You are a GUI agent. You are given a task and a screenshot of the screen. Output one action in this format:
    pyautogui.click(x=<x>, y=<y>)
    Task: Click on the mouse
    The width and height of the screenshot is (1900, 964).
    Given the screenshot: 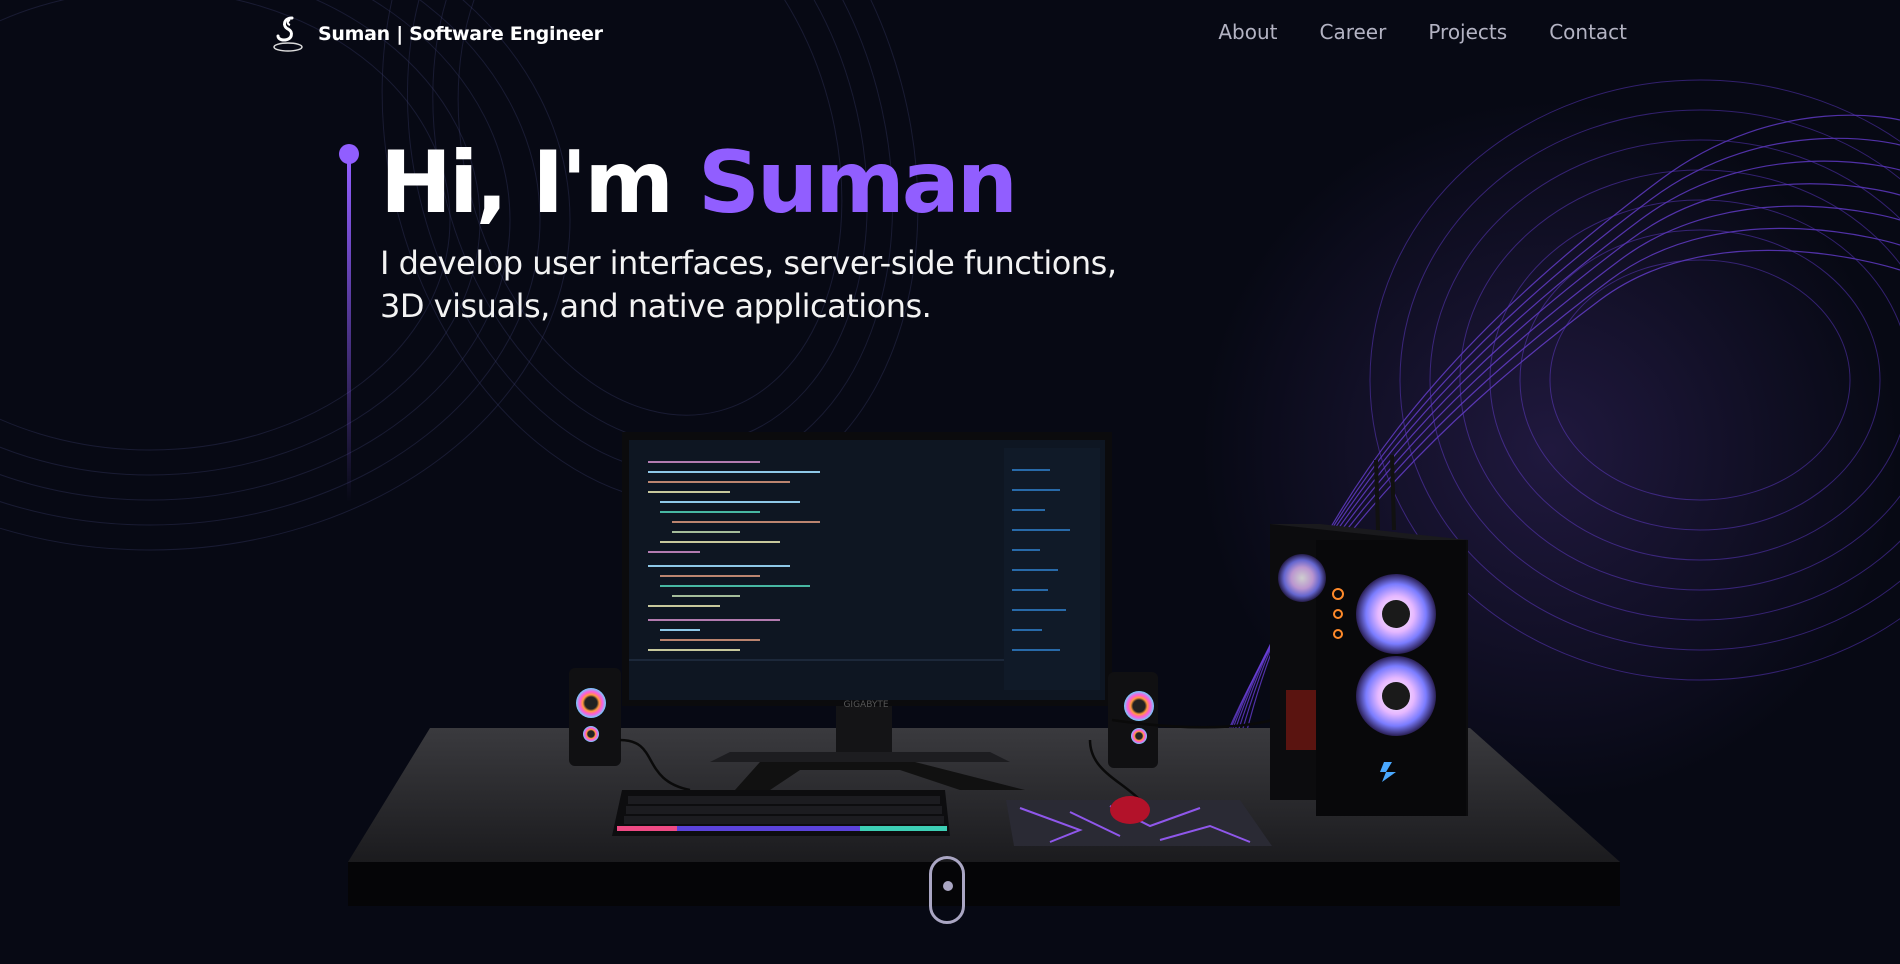 What is the action you would take?
    pyautogui.click(x=1130, y=810)
    